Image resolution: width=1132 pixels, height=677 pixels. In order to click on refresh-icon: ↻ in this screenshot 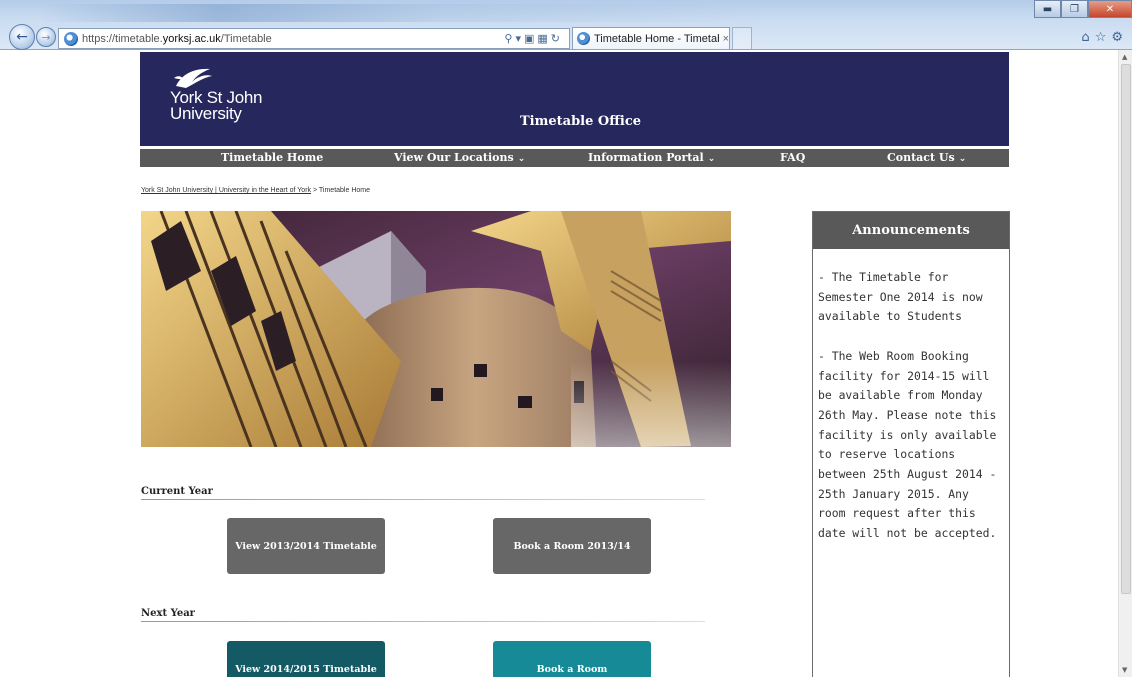, I will do `click(557, 38)`.